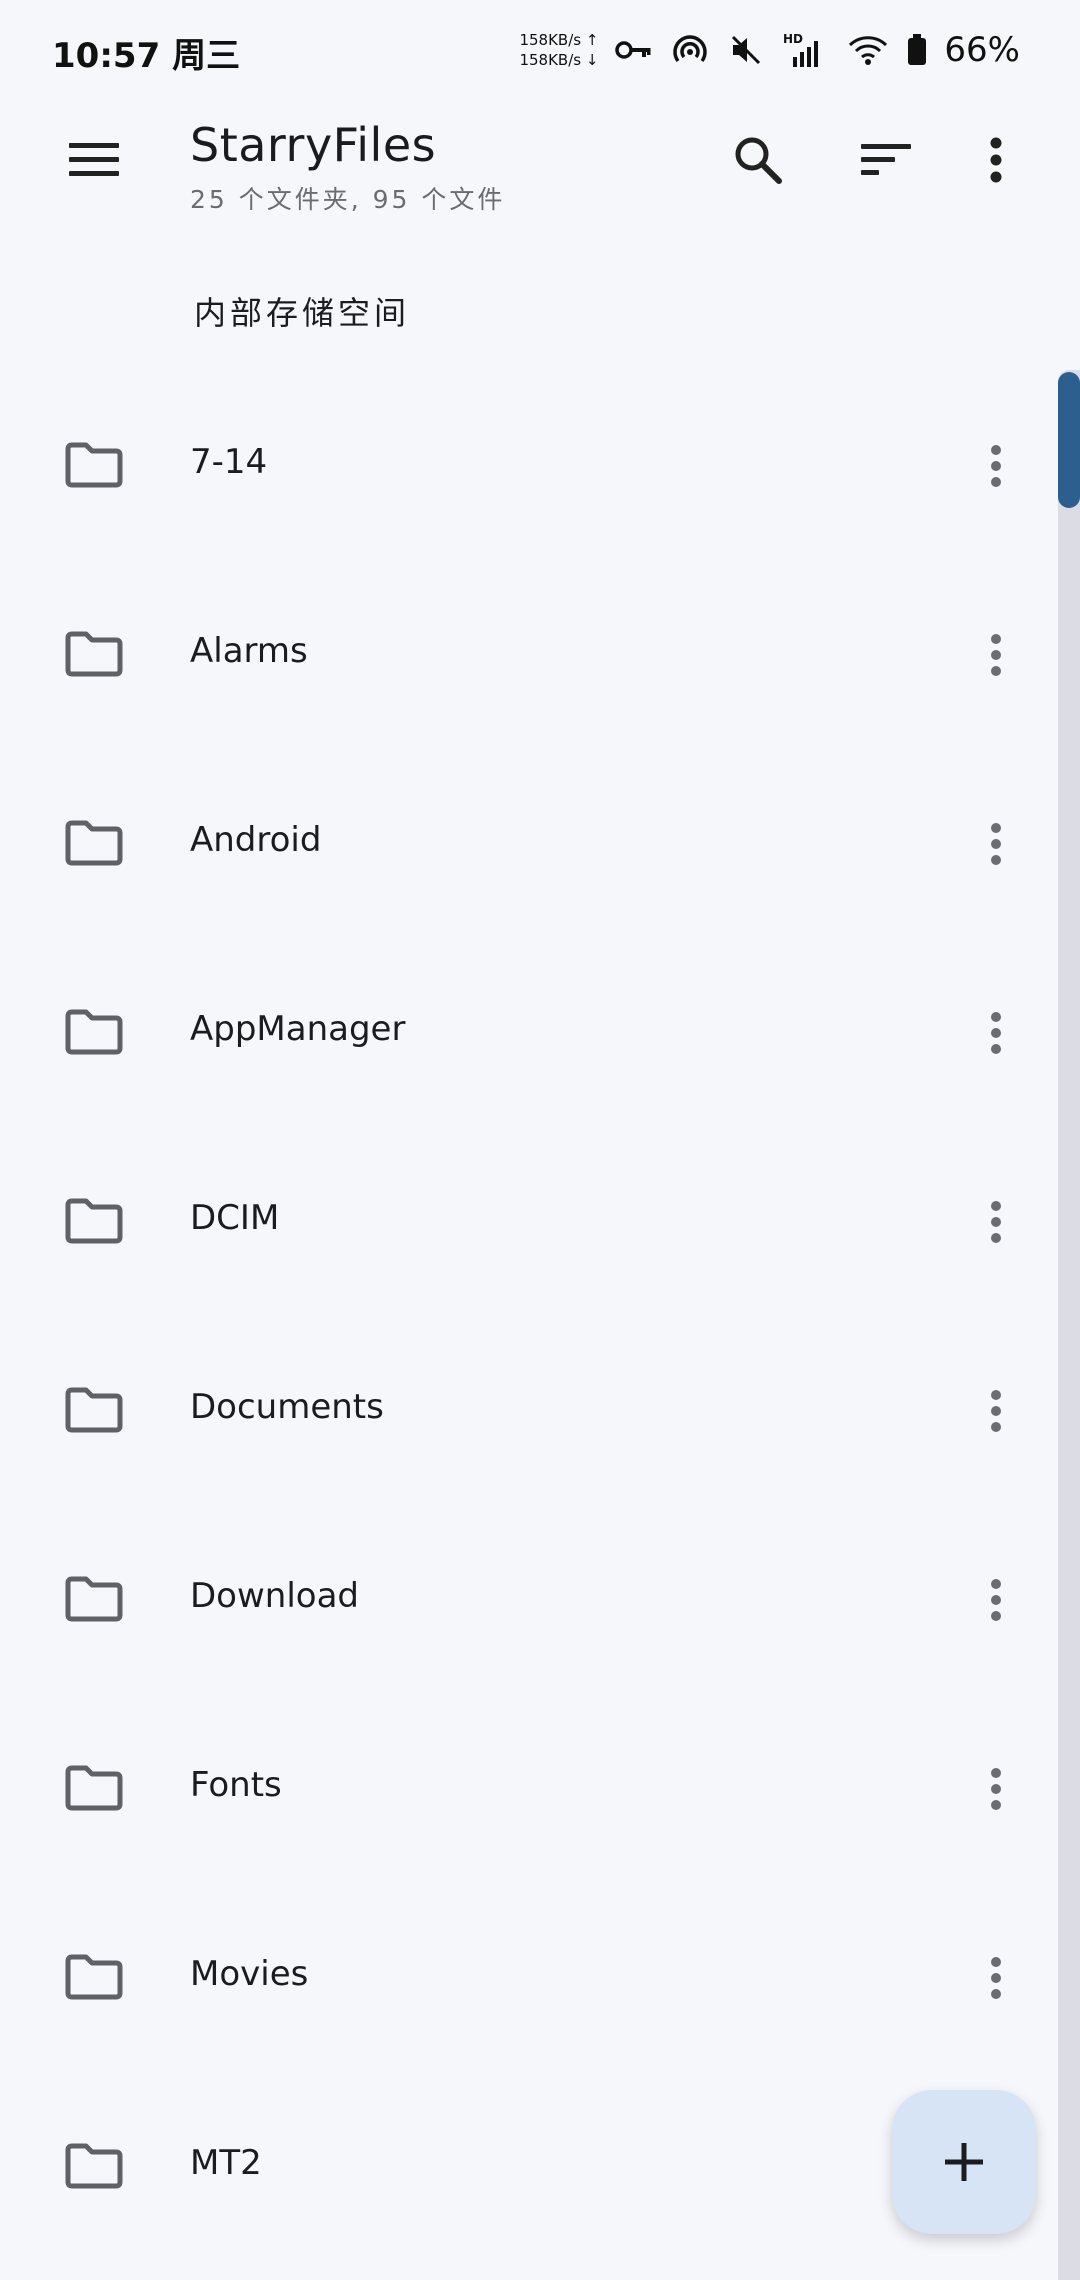 The height and width of the screenshot is (2280, 1080). I want to click on list-item: Fonts, so click(530, 1787).